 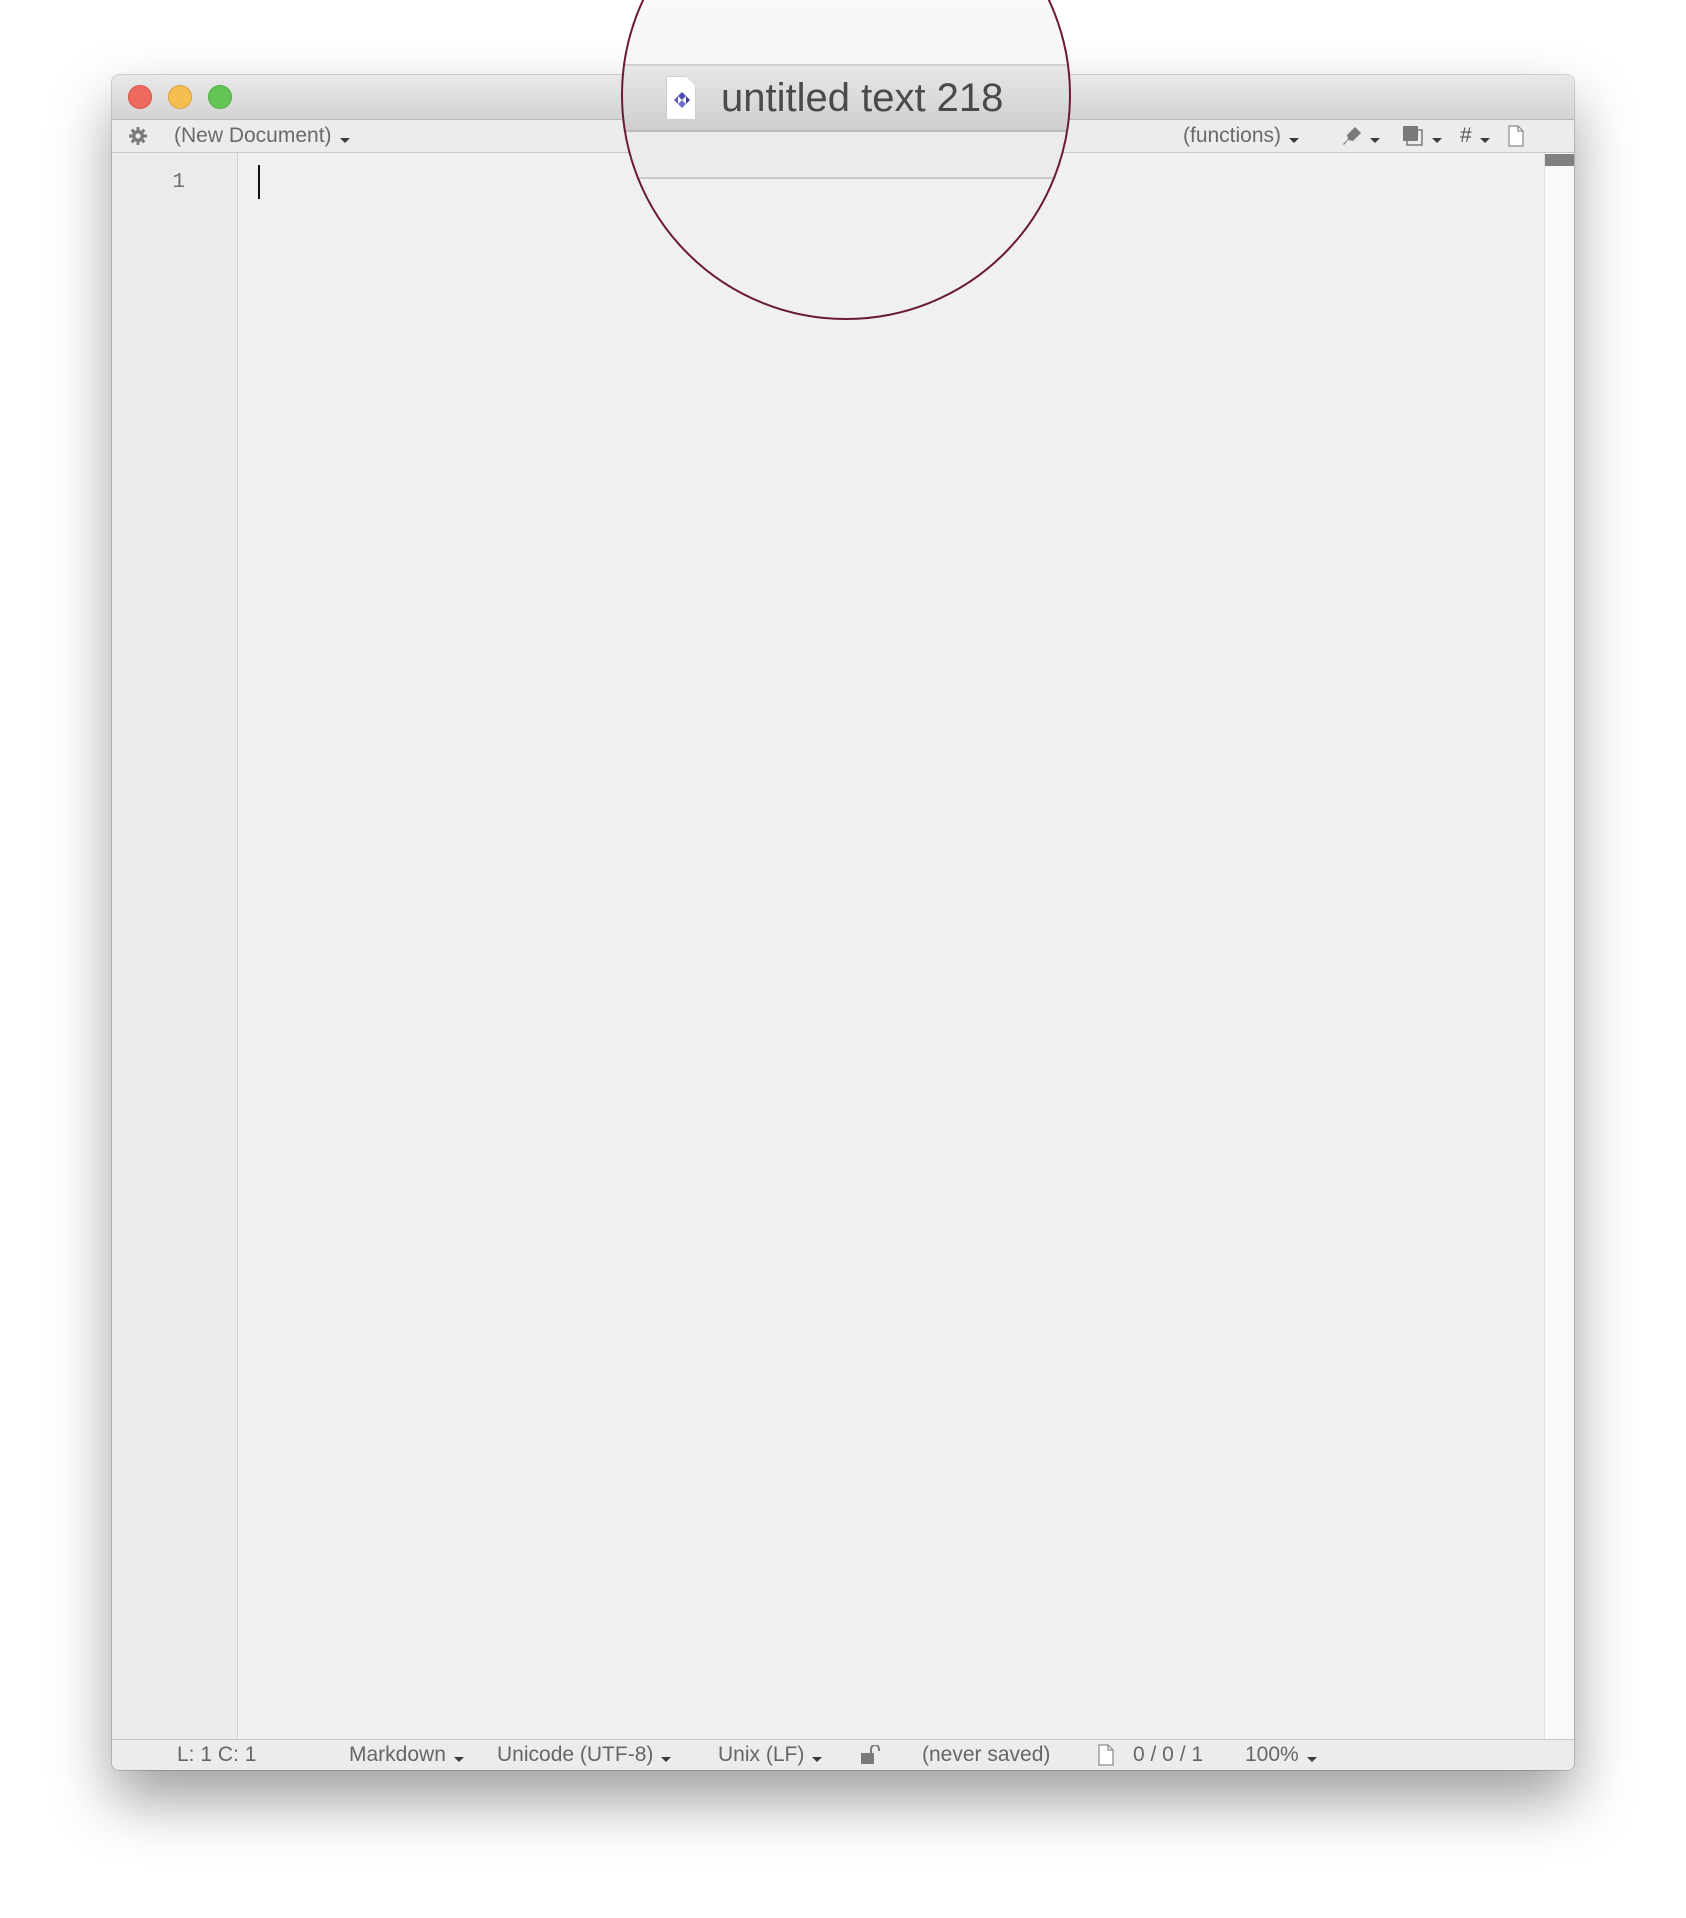 I want to click on hash-menu: #, so click(x=1475, y=136).